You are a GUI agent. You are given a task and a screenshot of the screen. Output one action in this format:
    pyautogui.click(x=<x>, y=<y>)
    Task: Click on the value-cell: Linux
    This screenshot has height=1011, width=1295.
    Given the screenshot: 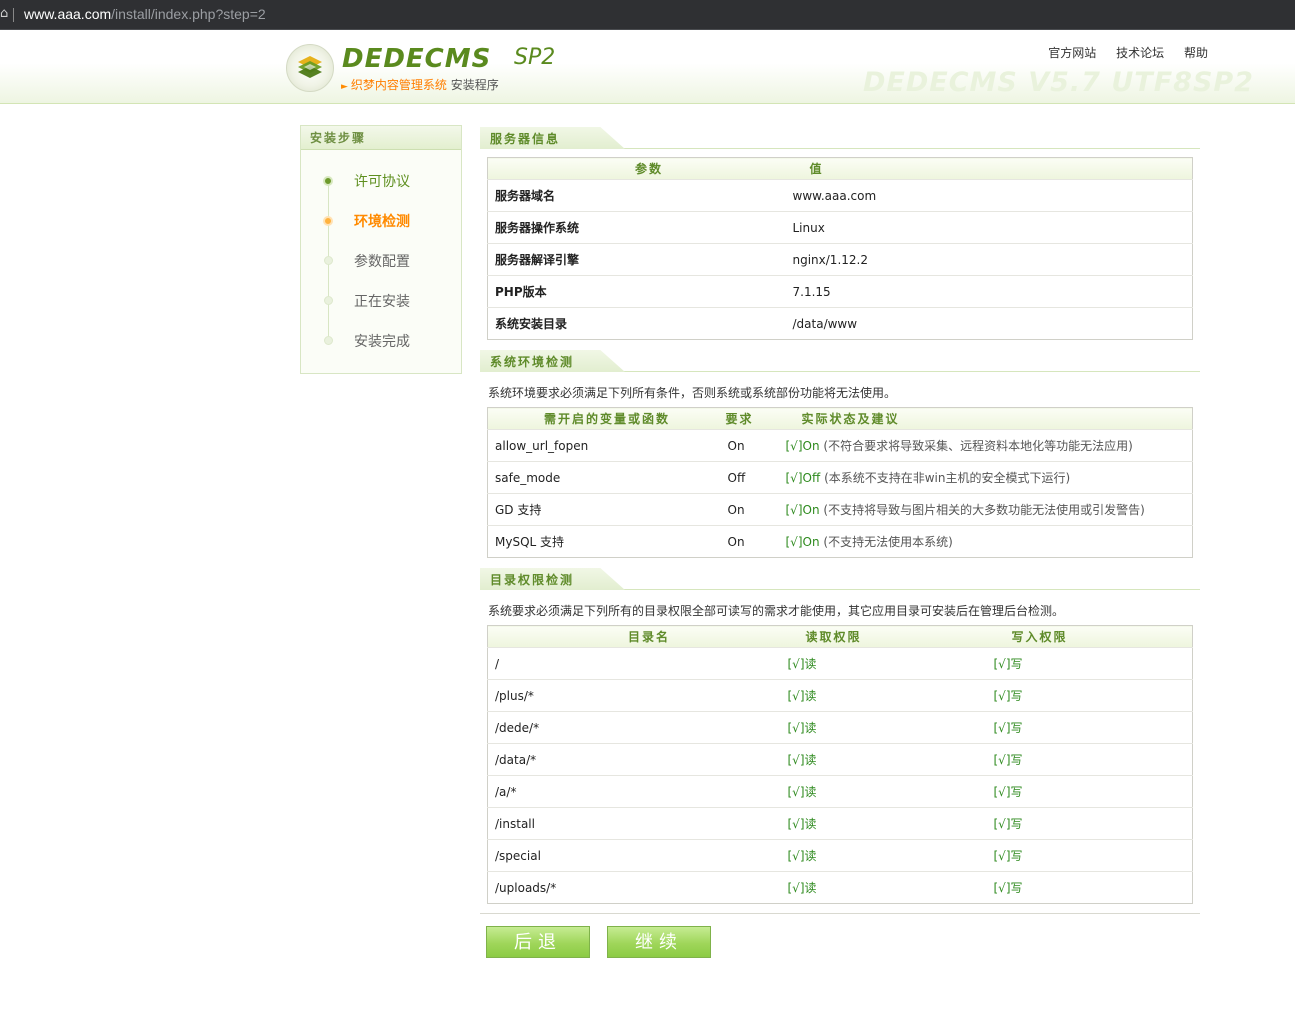 What is the action you would take?
    pyautogui.click(x=989, y=227)
    